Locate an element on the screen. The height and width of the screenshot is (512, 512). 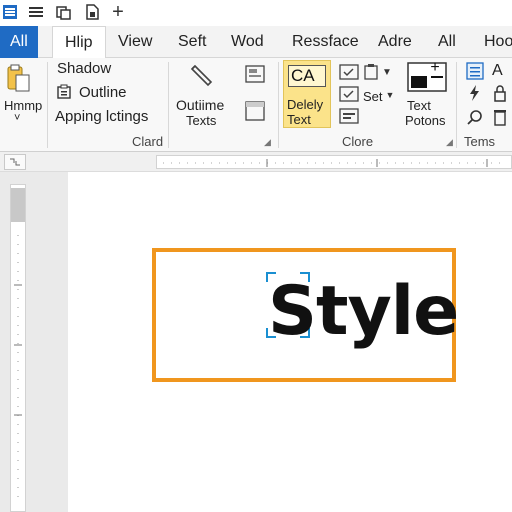
copy-icon is located at coordinates (64, 12).